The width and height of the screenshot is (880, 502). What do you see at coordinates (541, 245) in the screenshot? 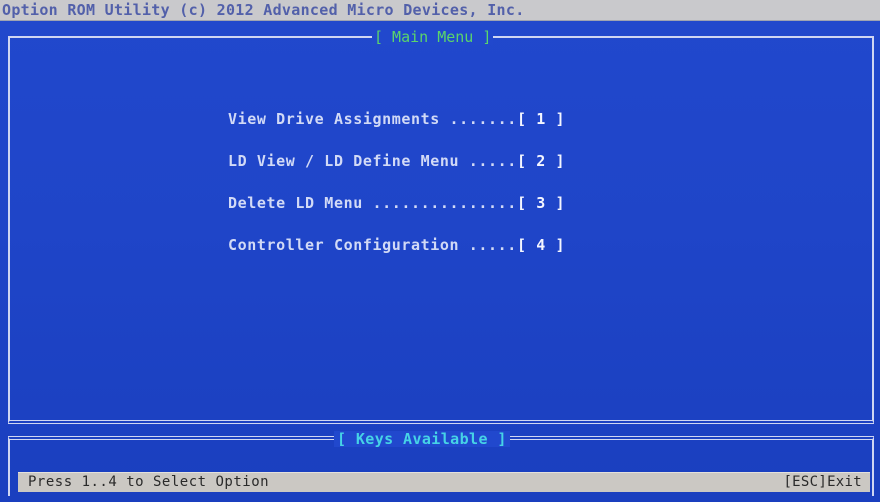
I see `menu-item-key: [ 4 ]` at bounding box center [541, 245].